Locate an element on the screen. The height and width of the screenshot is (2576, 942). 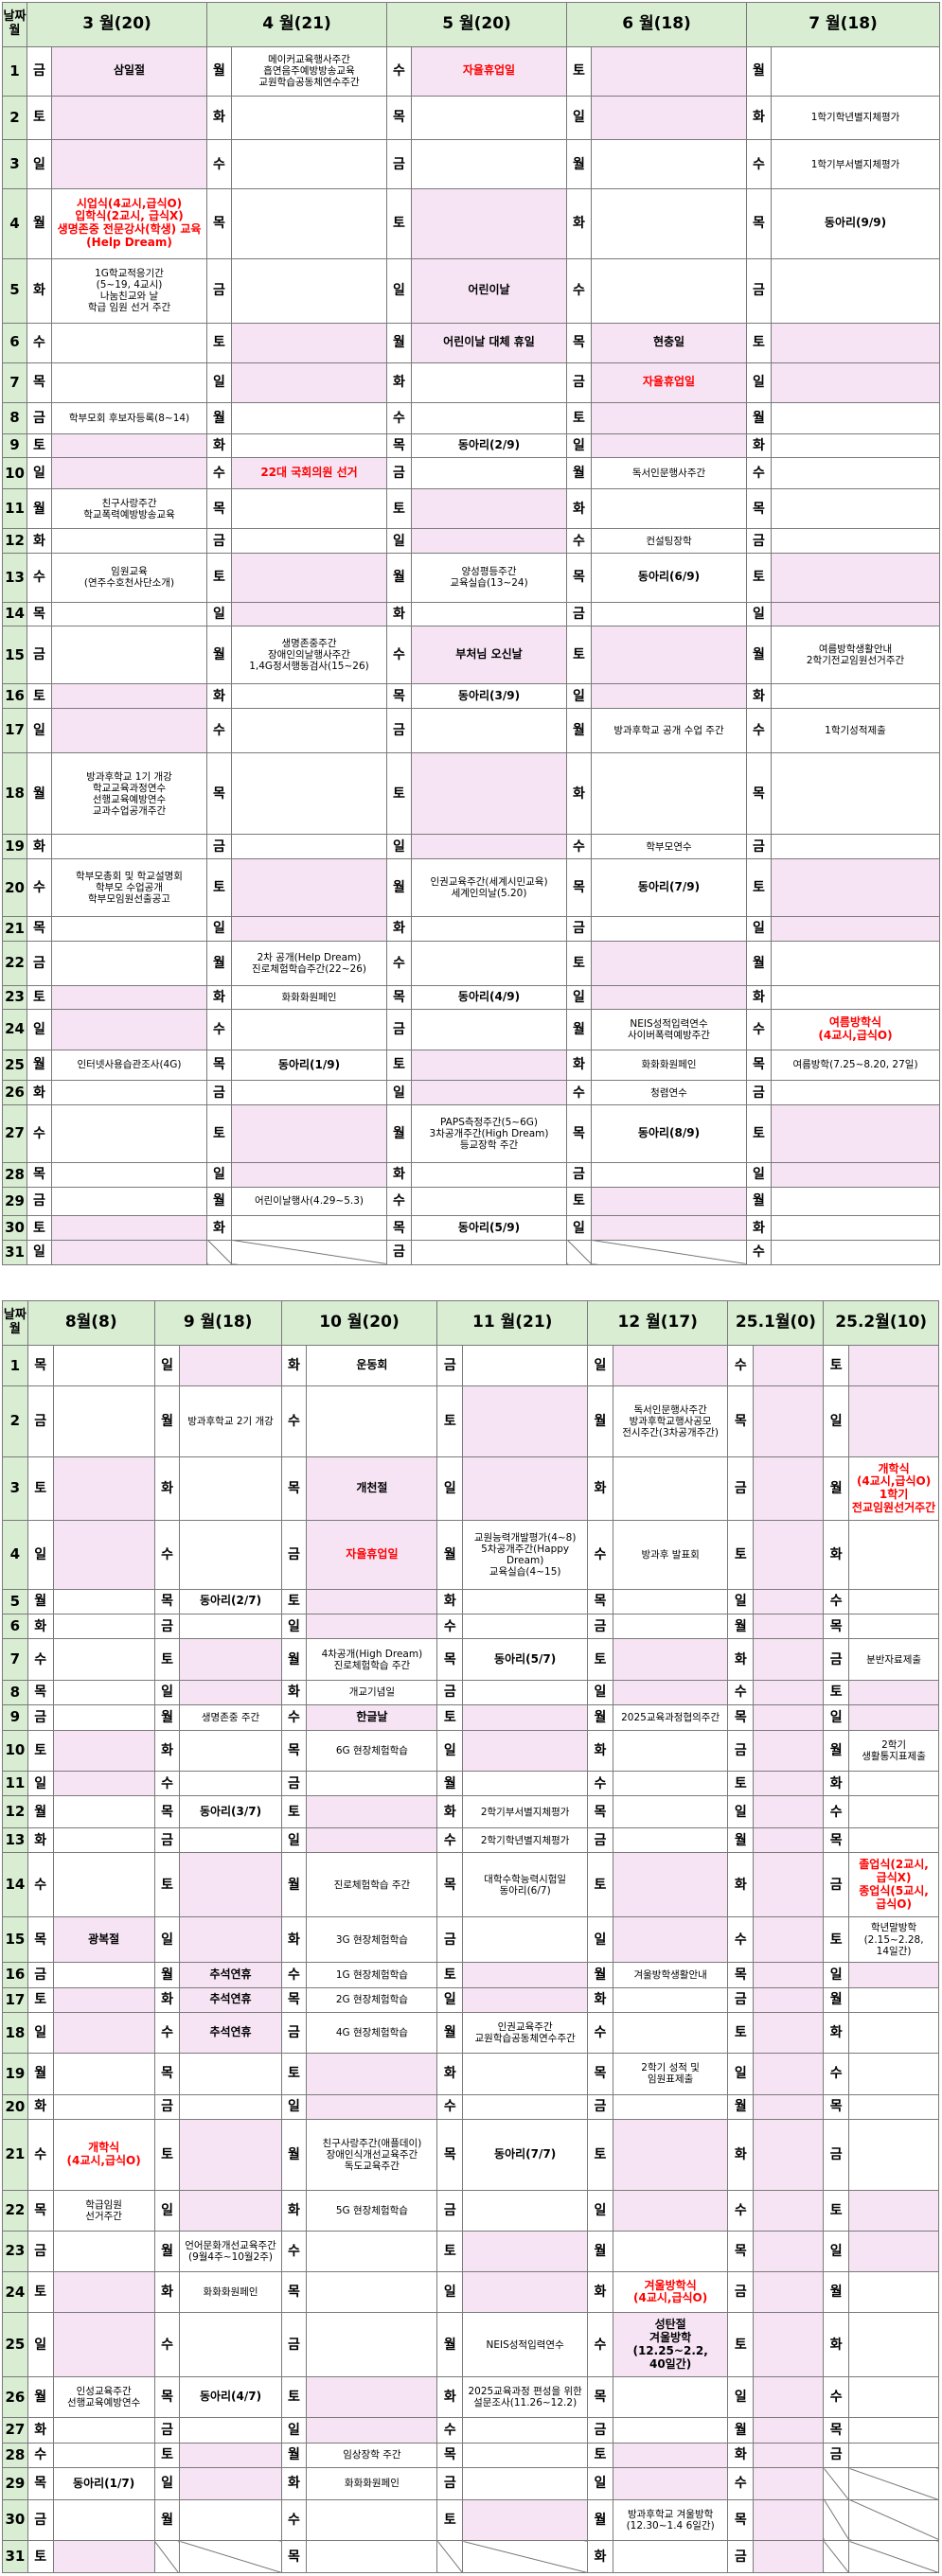
date-number: 31 is located at coordinates (15, 1252).